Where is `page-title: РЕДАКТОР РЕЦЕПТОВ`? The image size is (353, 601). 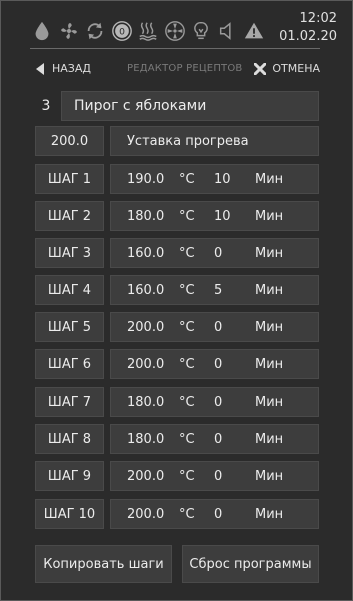
page-title: РЕДАКТОР РЕЦЕПТОВ is located at coordinates (185, 68).